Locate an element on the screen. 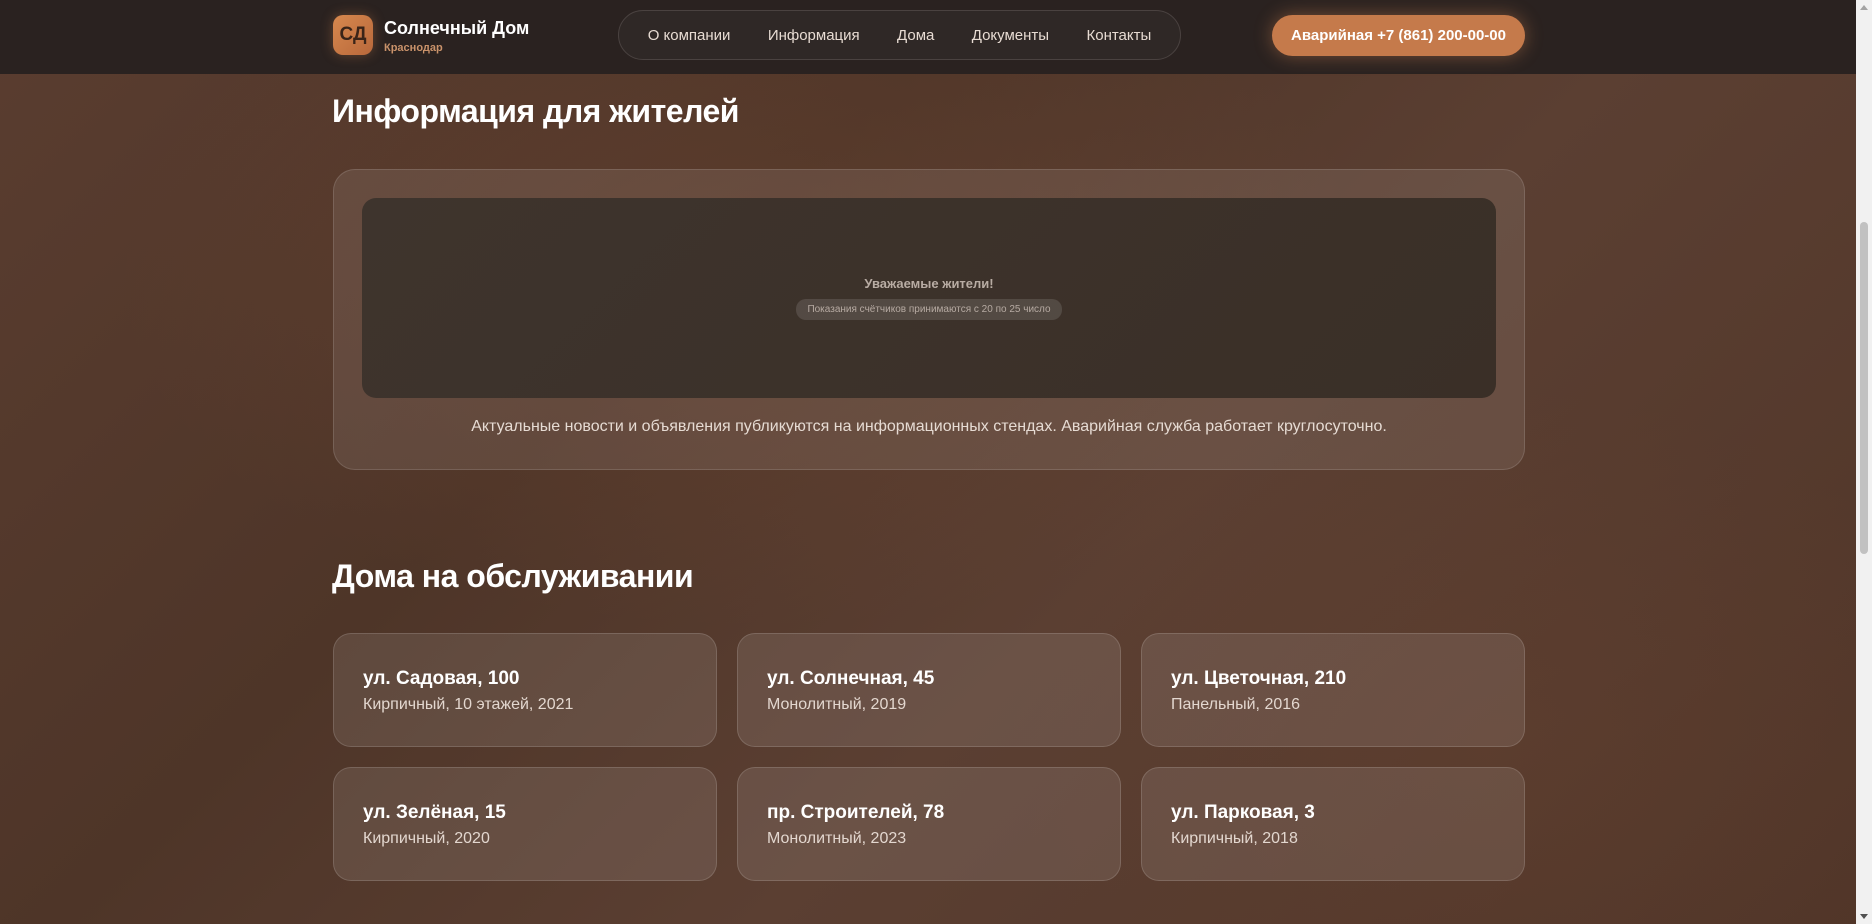 The height and width of the screenshot is (924, 1872). house-description: Монолитный, 2023 is located at coordinates (837, 838).